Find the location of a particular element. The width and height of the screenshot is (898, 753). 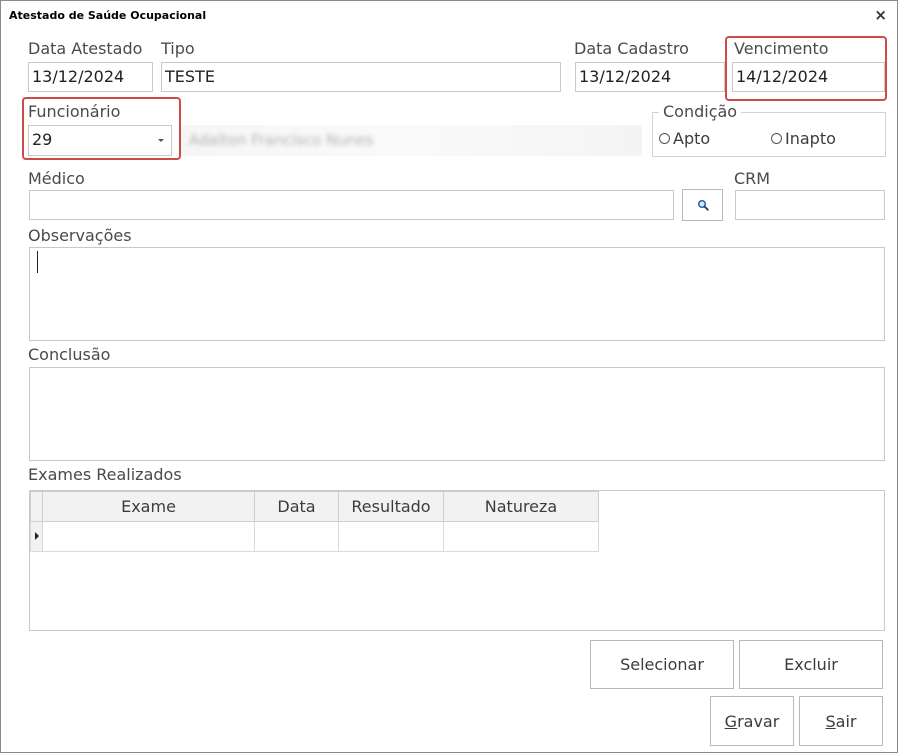

sair-button: Sair is located at coordinates (841, 721).